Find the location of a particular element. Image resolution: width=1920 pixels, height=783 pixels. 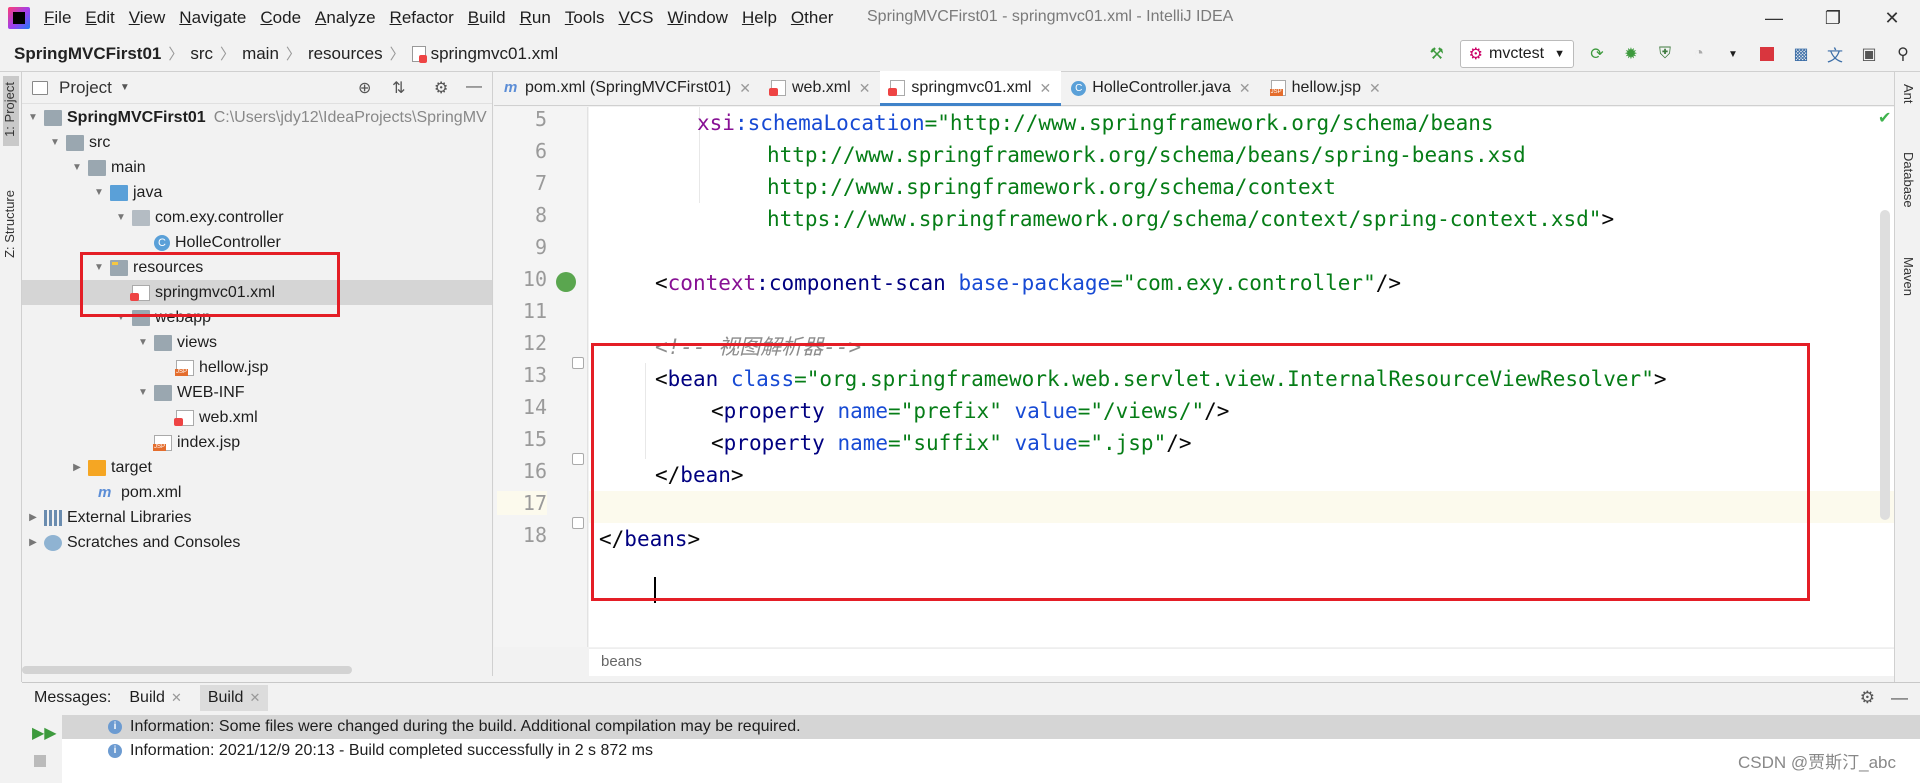

tree-row-web-xml: web.xml is located at coordinates (257, 417).